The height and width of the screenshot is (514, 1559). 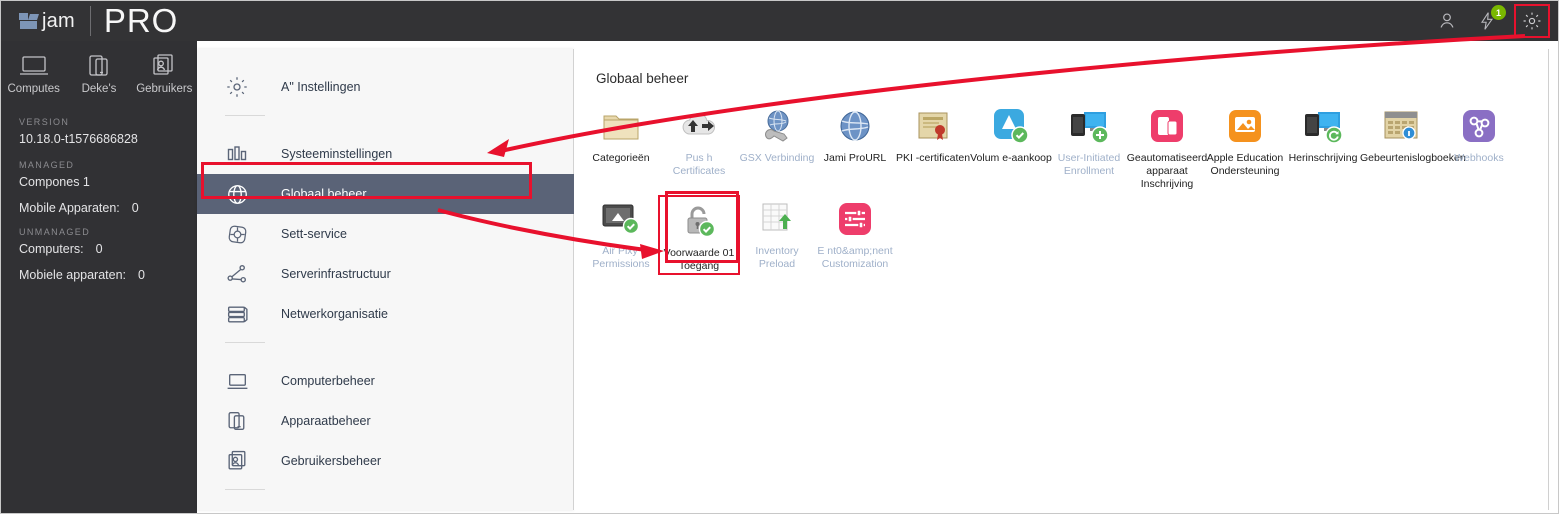 I want to click on tile-gebeurtenislogboeken: Gebeurtenislogboeken, so click(x=1413, y=147).